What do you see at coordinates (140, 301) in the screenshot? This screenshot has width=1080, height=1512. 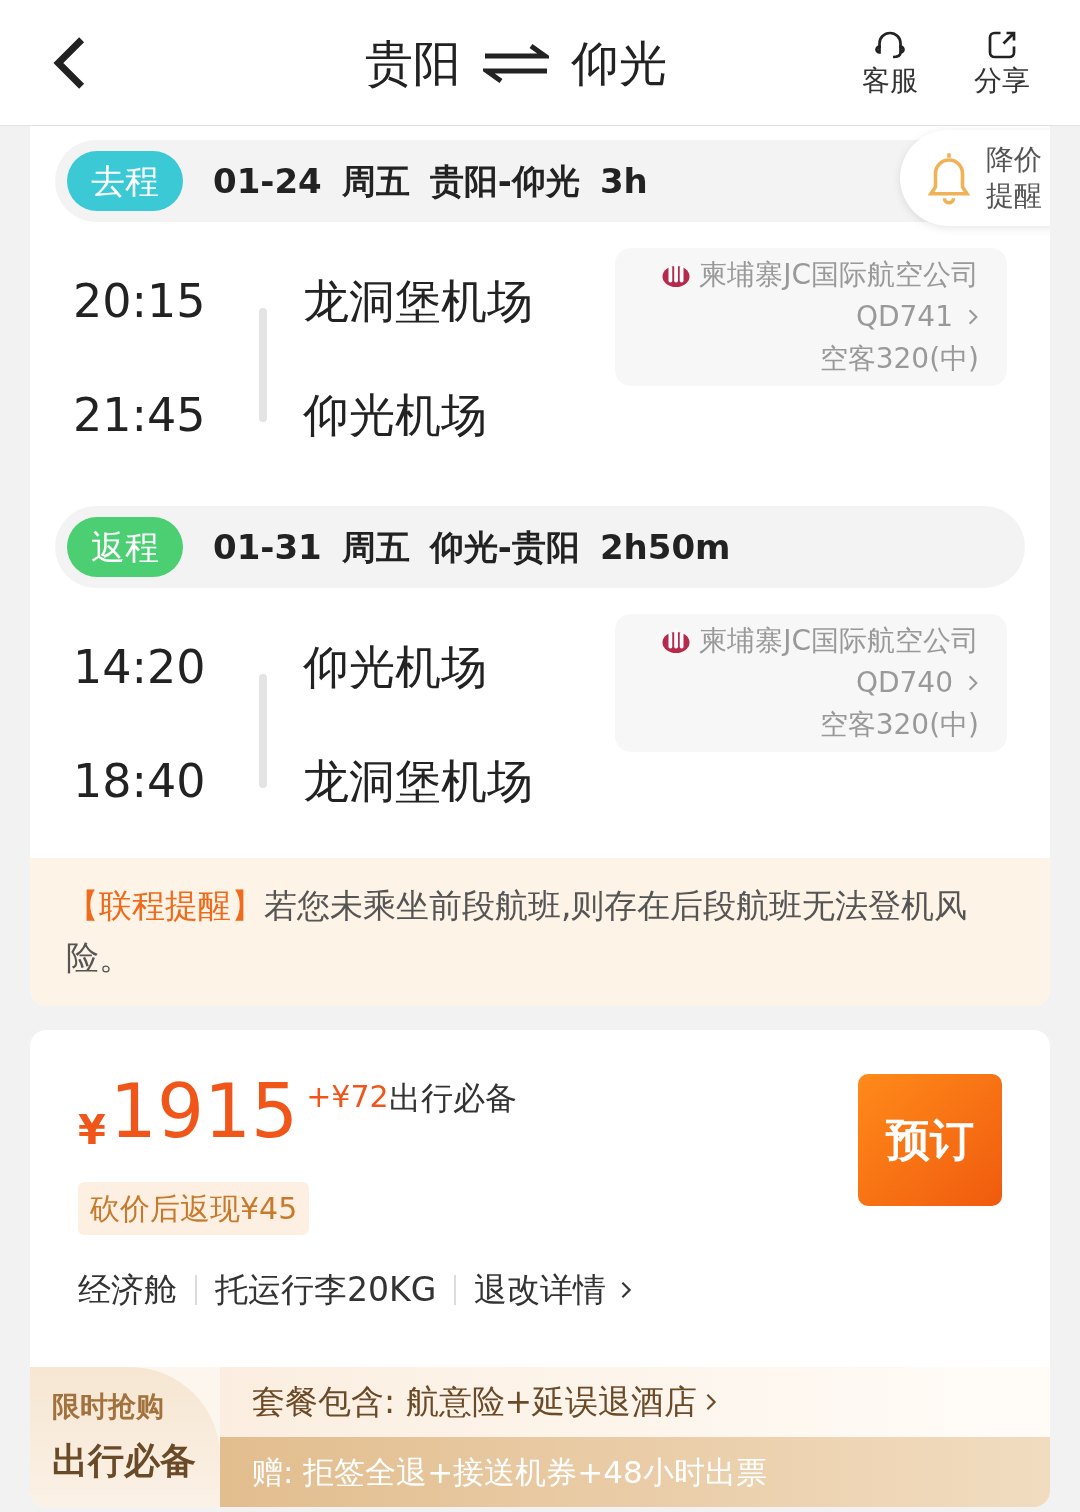 I see `departure-time: 20:15` at bounding box center [140, 301].